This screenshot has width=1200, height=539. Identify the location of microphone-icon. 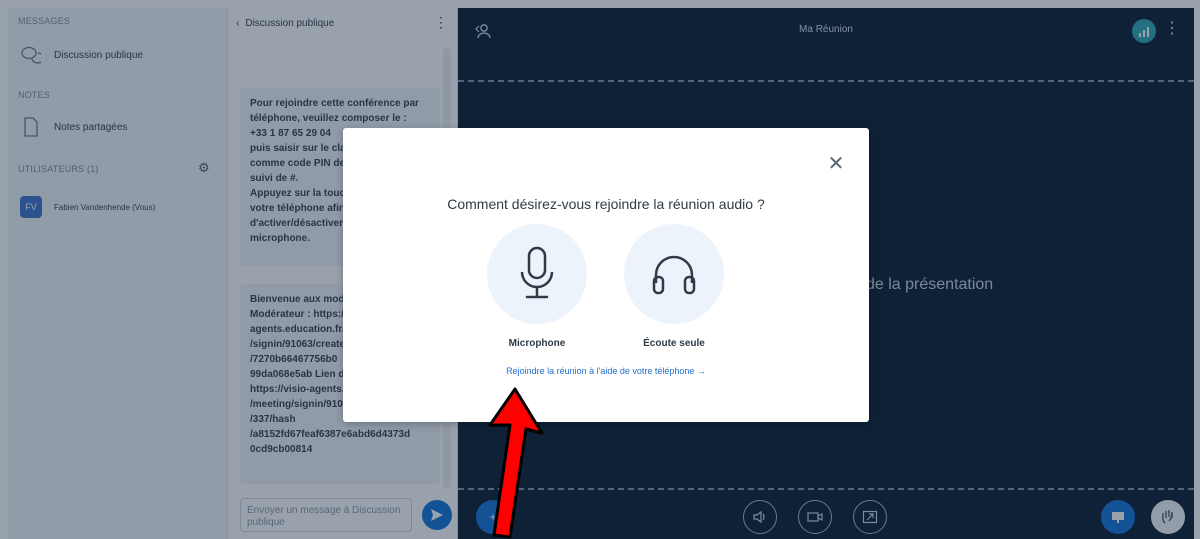
(537, 274).